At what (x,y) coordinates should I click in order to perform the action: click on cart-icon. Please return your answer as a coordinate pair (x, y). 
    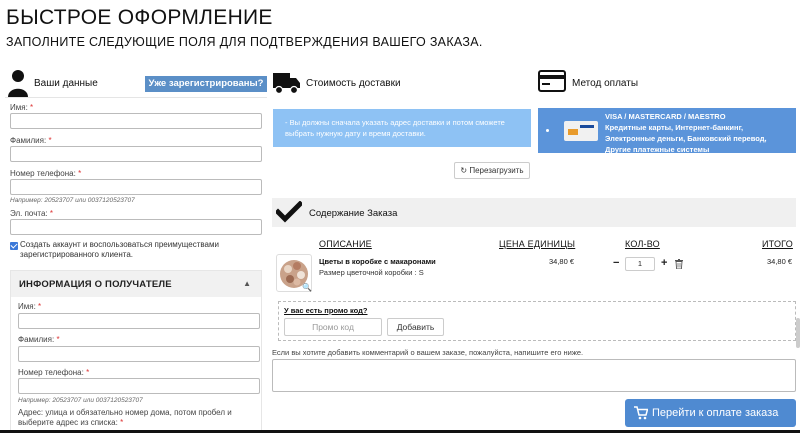
    Looking at the image, I should click on (641, 413).